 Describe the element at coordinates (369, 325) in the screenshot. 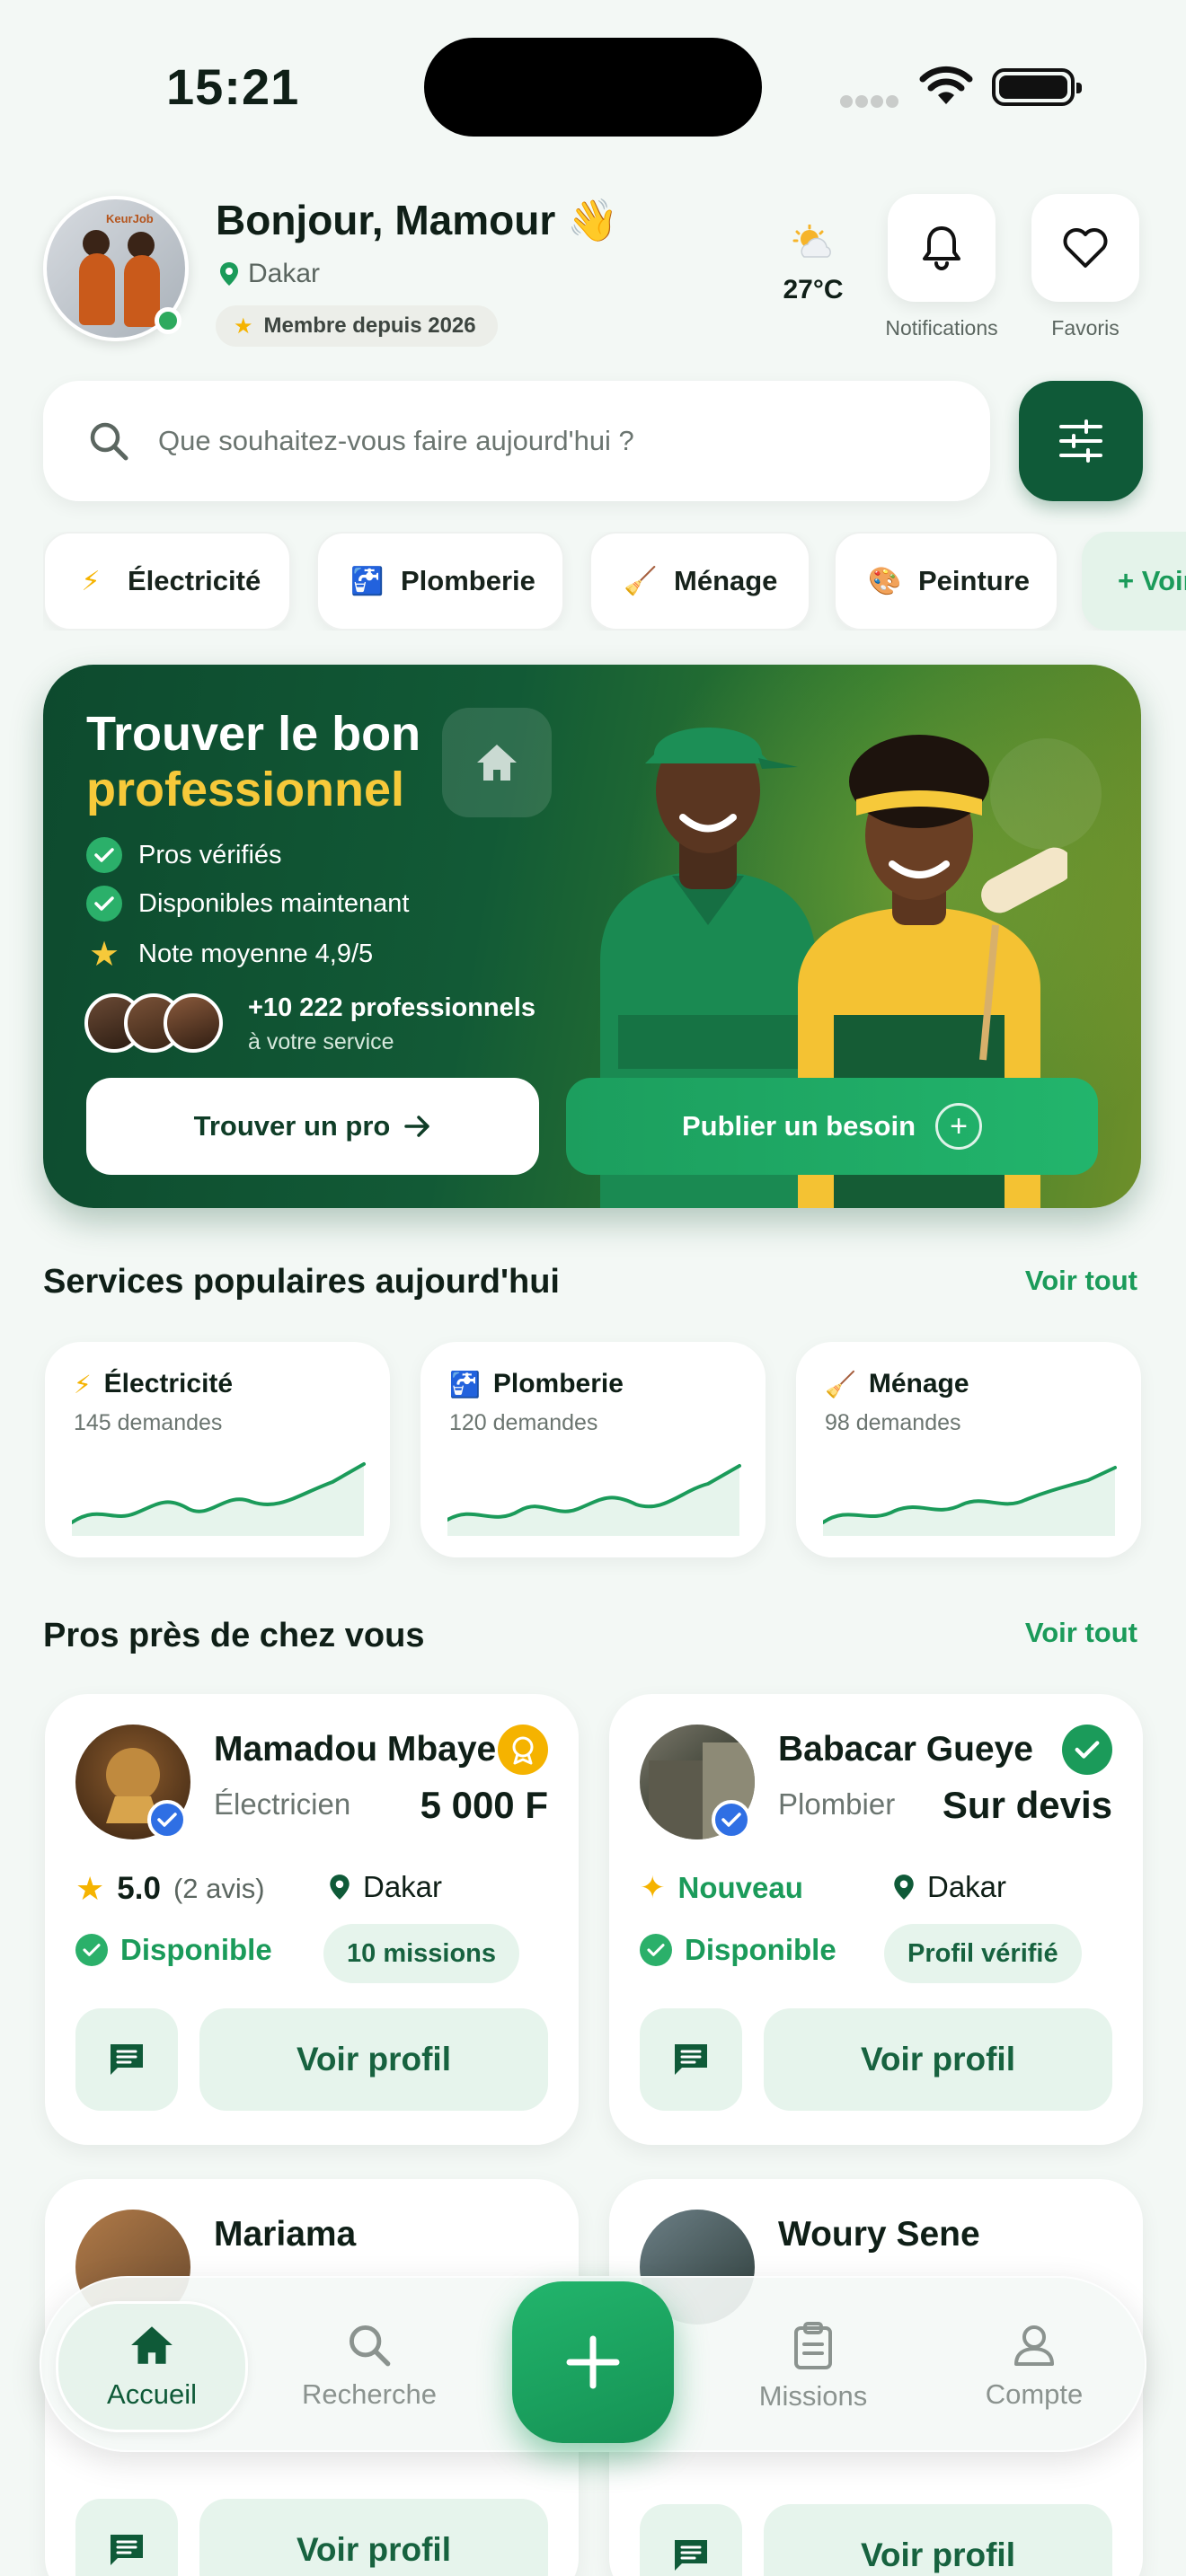

I see `member-since-label: Membre depuis 2026` at that location.